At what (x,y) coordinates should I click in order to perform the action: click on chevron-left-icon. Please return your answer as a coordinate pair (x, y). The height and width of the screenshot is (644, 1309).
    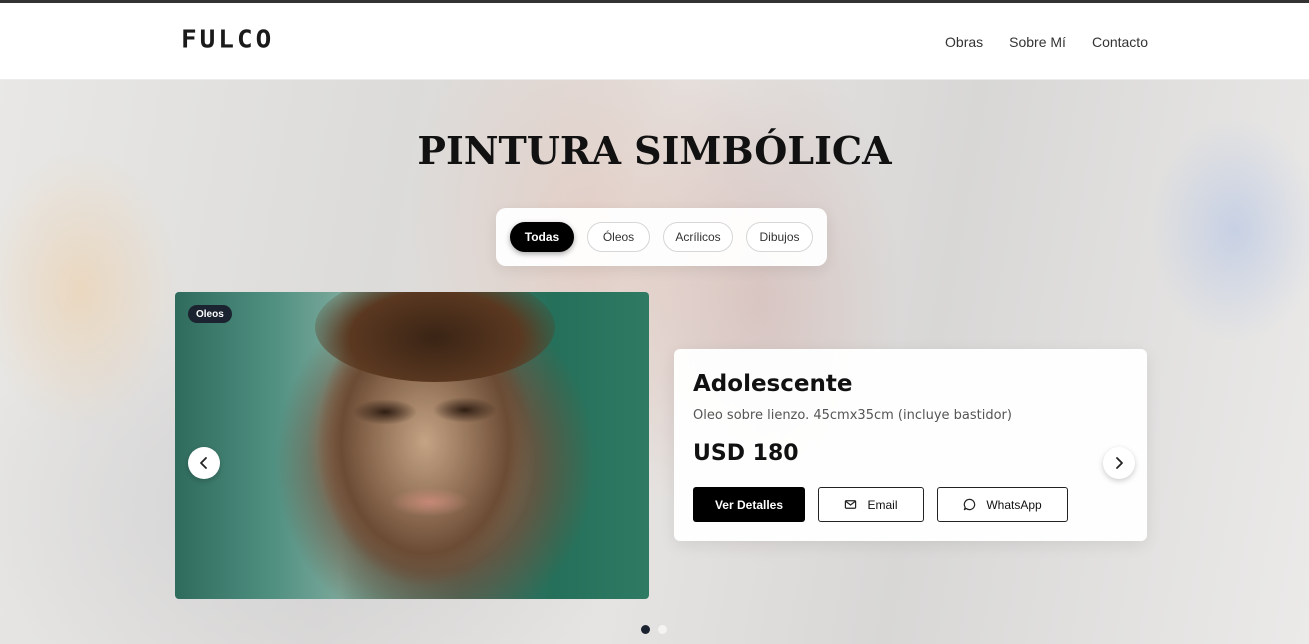
    Looking at the image, I should click on (203, 463).